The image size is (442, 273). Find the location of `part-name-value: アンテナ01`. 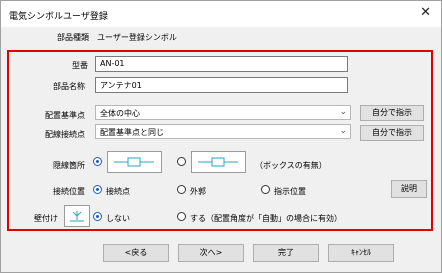

part-name-value: アンテナ01 is located at coordinates (121, 85).